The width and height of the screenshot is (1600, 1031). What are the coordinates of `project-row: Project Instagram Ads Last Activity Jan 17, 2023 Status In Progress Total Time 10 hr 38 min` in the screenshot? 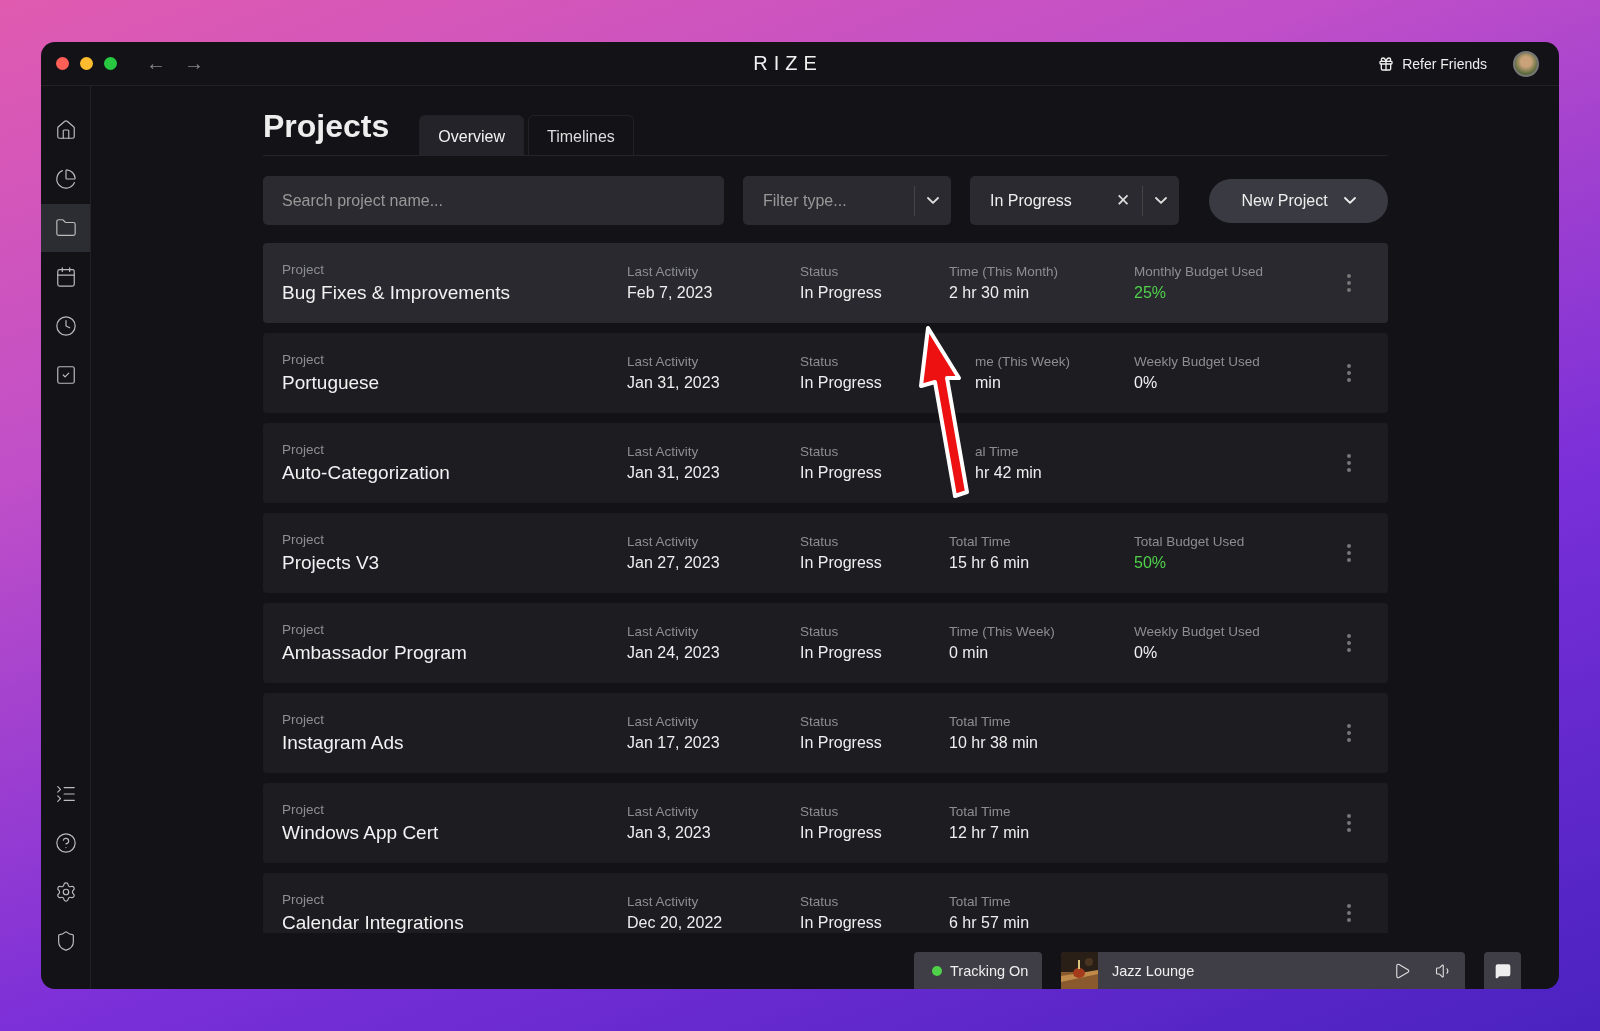 It's located at (825, 733).